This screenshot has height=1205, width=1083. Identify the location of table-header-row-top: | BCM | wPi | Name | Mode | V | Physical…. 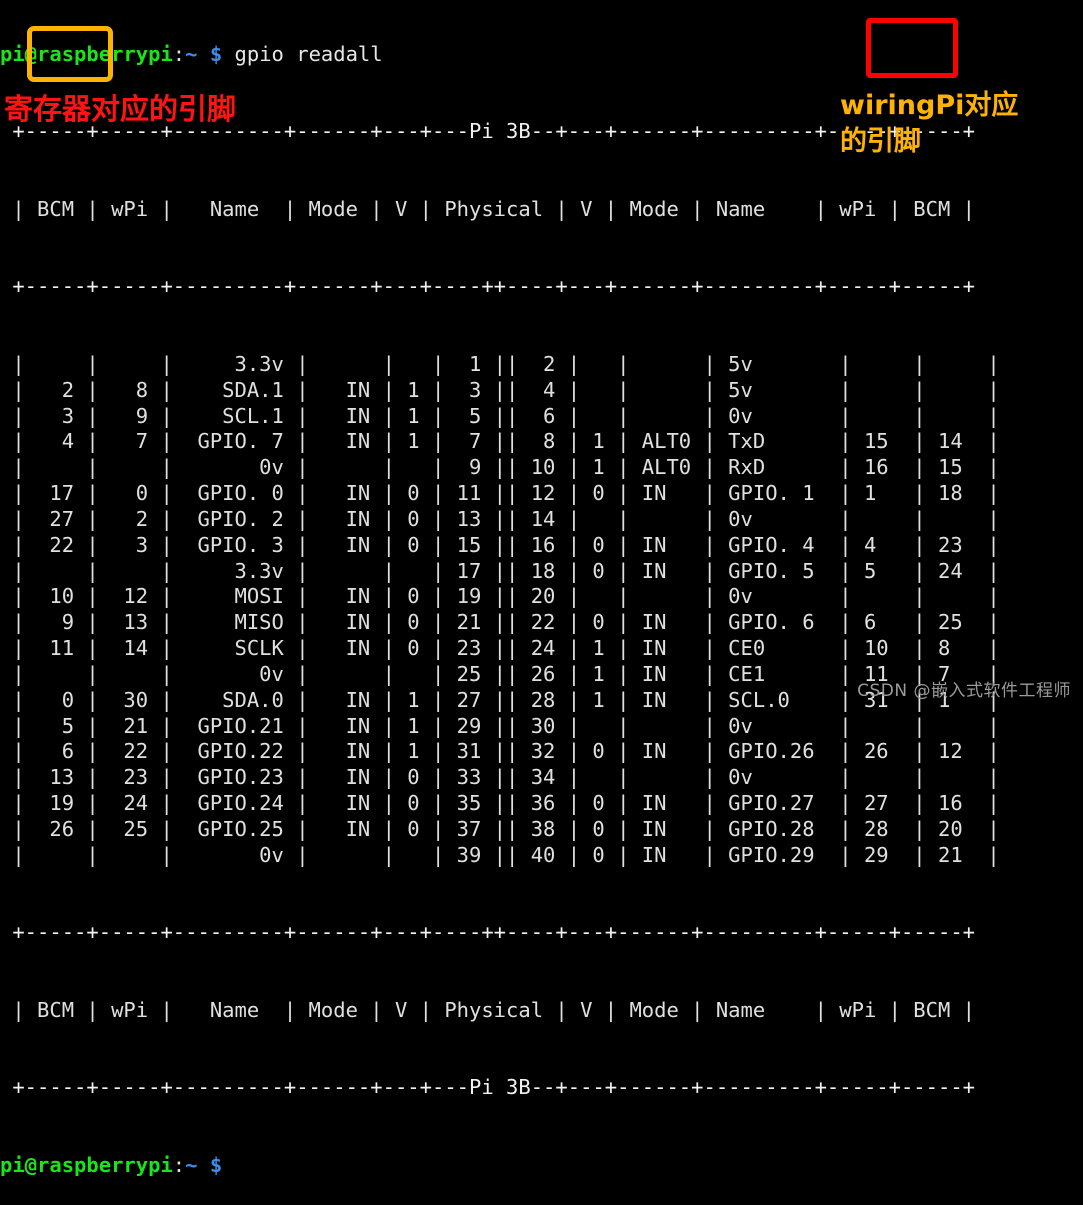
(488, 208).